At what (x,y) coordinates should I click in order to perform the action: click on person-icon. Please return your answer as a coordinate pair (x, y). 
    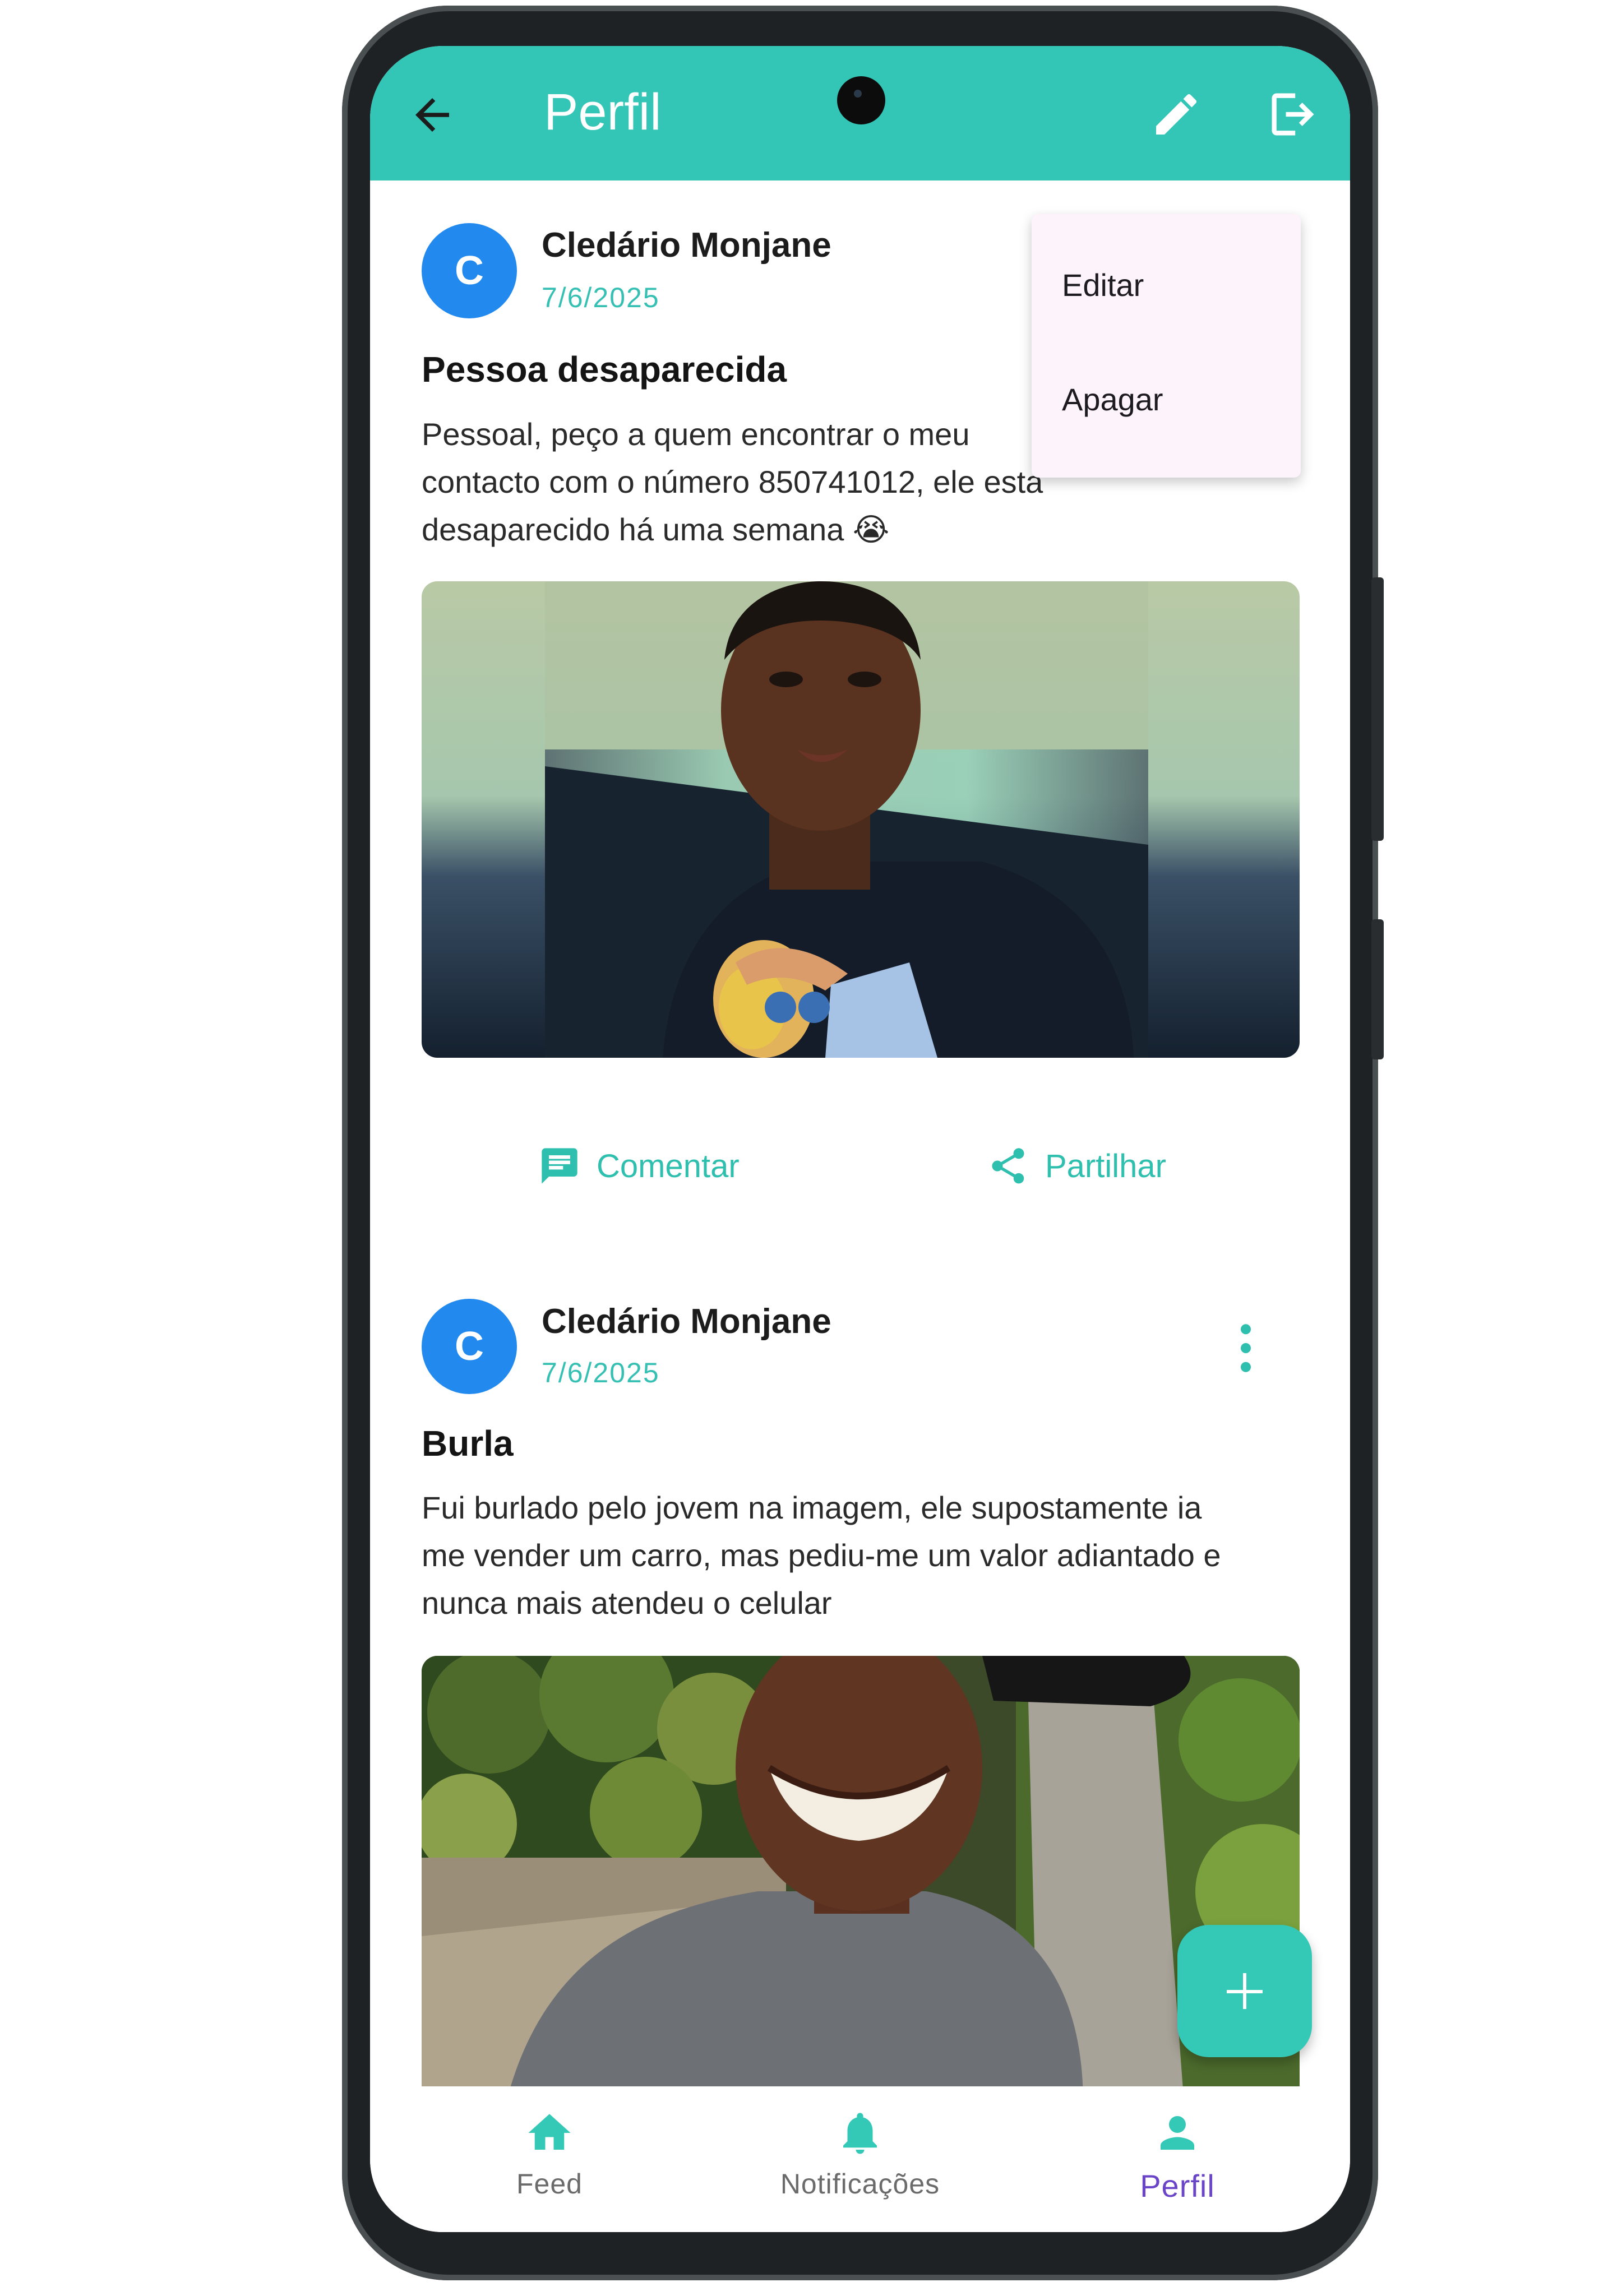
    Looking at the image, I should click on (1177, 2133).